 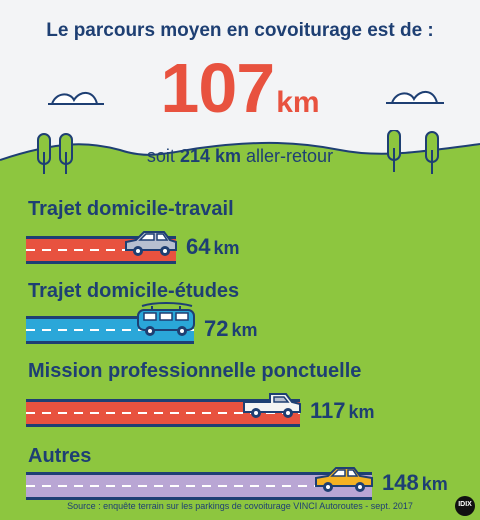 I want to click on roundtrip-prefix: soit, so click(x=160, y=156).